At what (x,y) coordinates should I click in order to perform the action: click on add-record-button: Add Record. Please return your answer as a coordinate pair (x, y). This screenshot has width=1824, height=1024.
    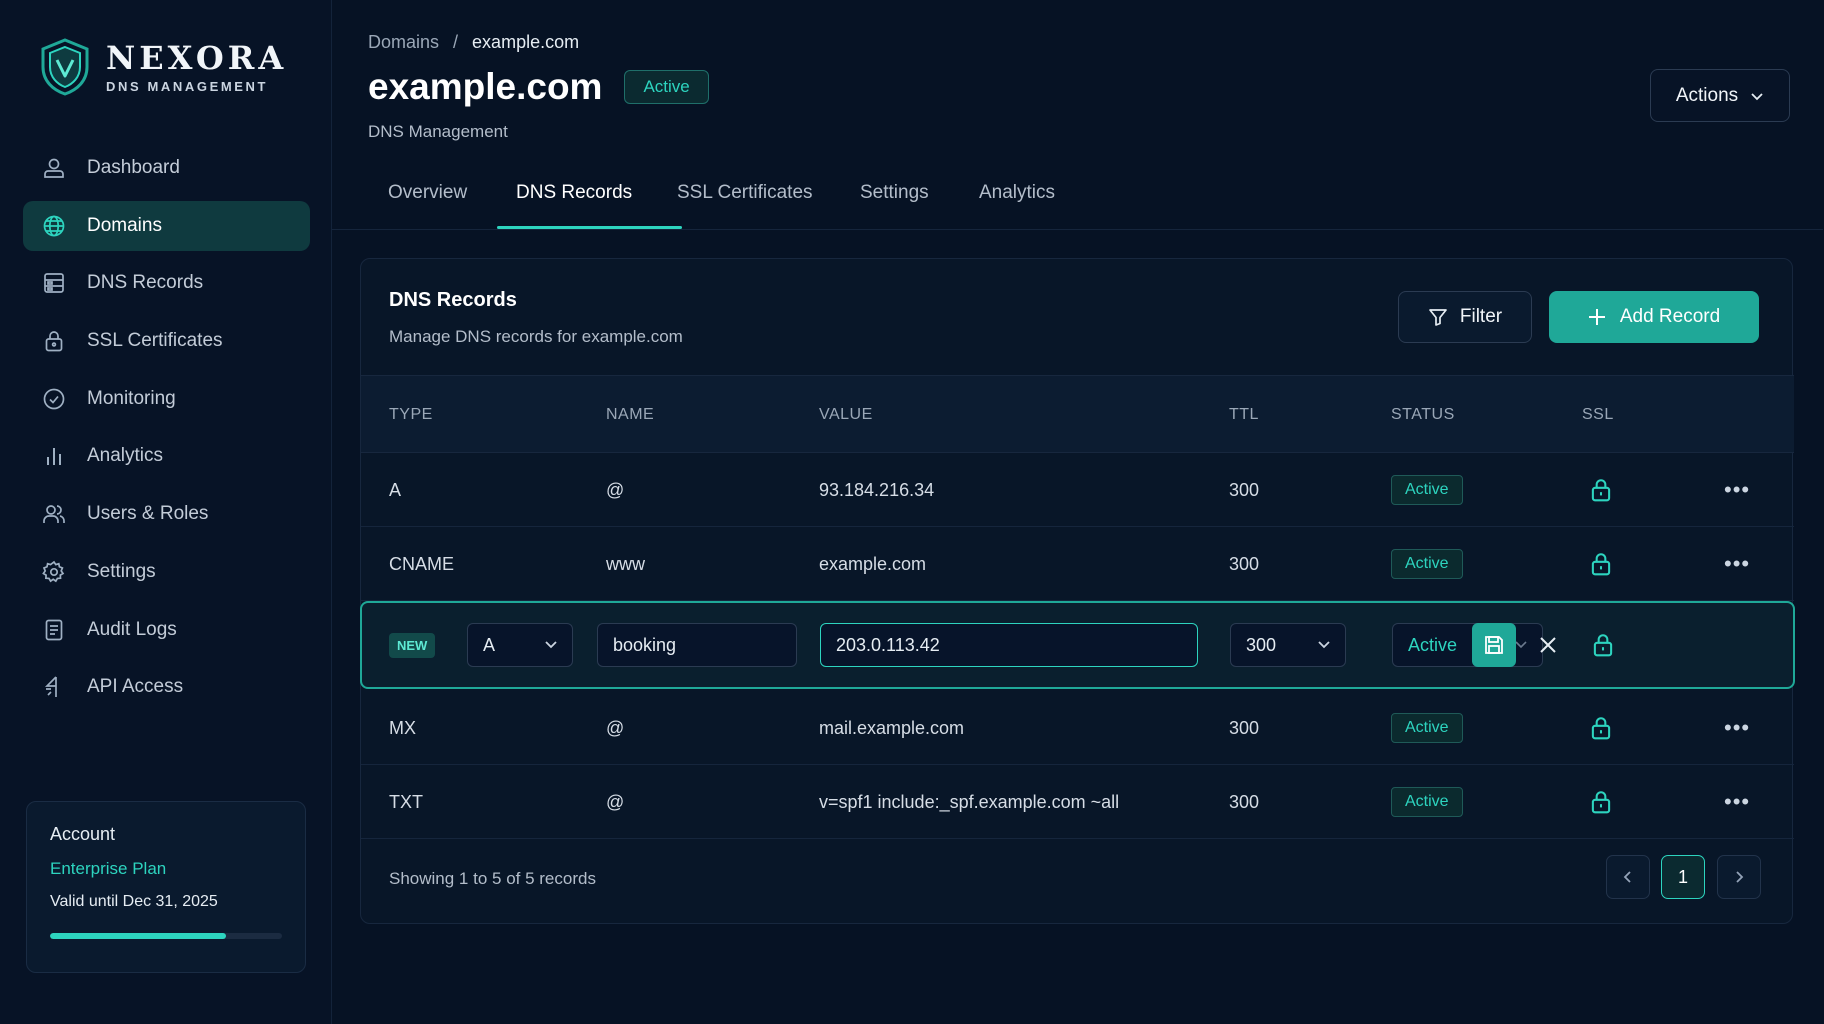
    Looking at the image, I should click on (1654, 317).